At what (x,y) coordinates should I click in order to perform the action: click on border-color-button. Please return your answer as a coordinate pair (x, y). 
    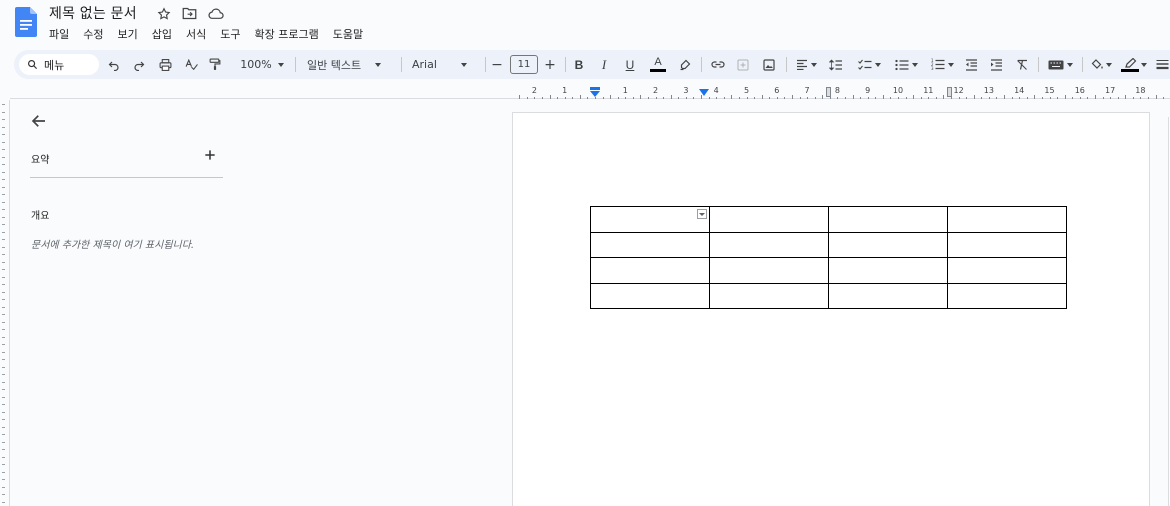
    Looking at the image, I should click on (1134, 64).